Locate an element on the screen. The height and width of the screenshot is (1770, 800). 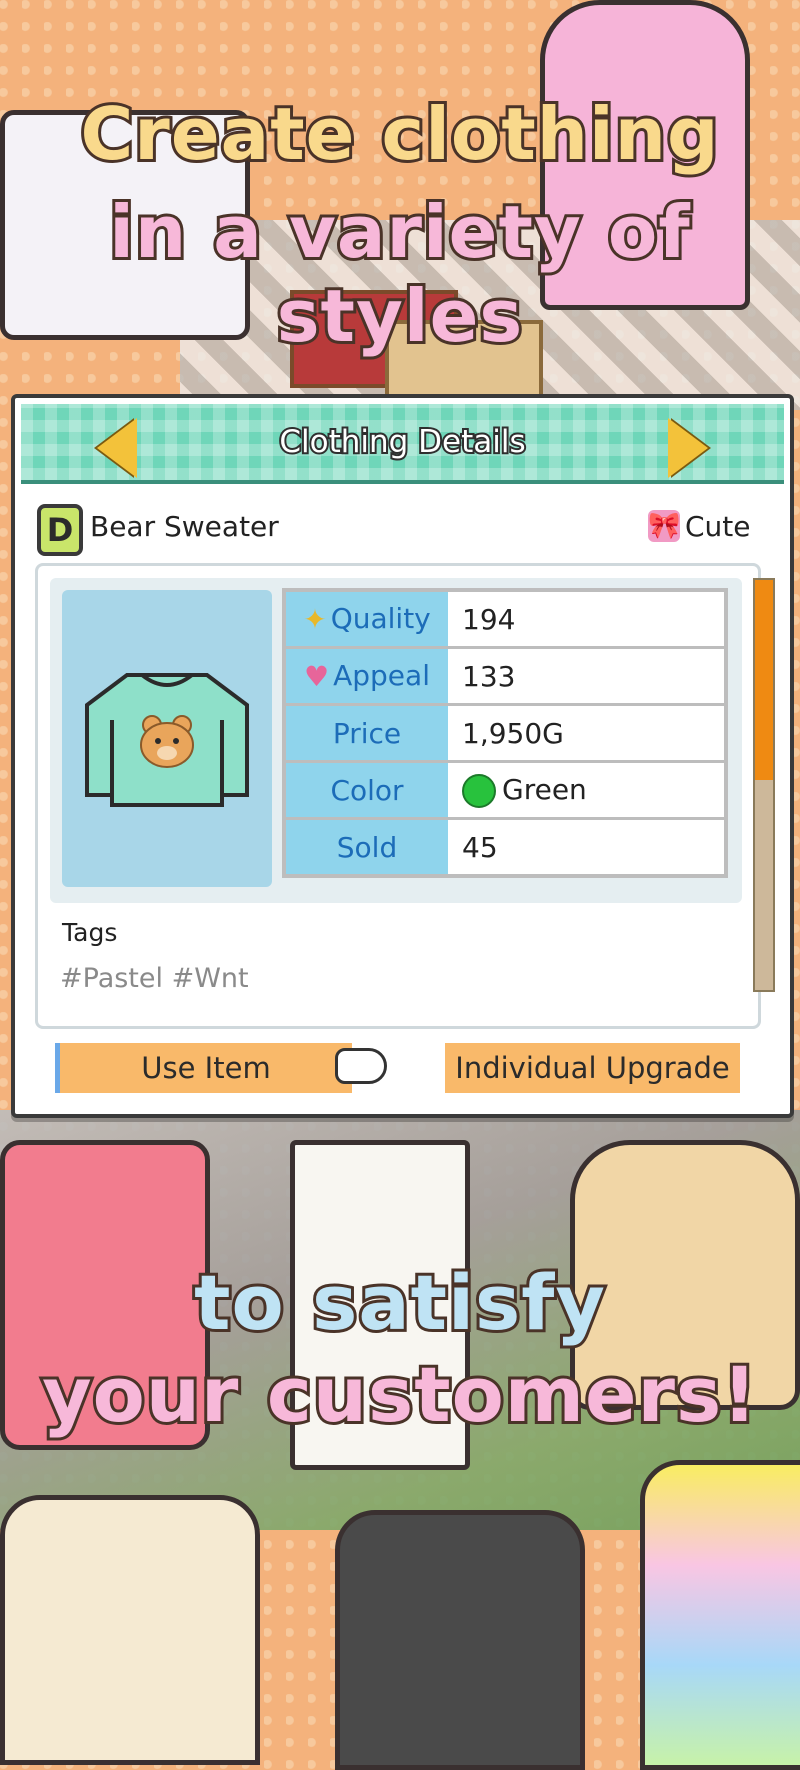
bear-sweater-image is located at coordinates (167, 740).